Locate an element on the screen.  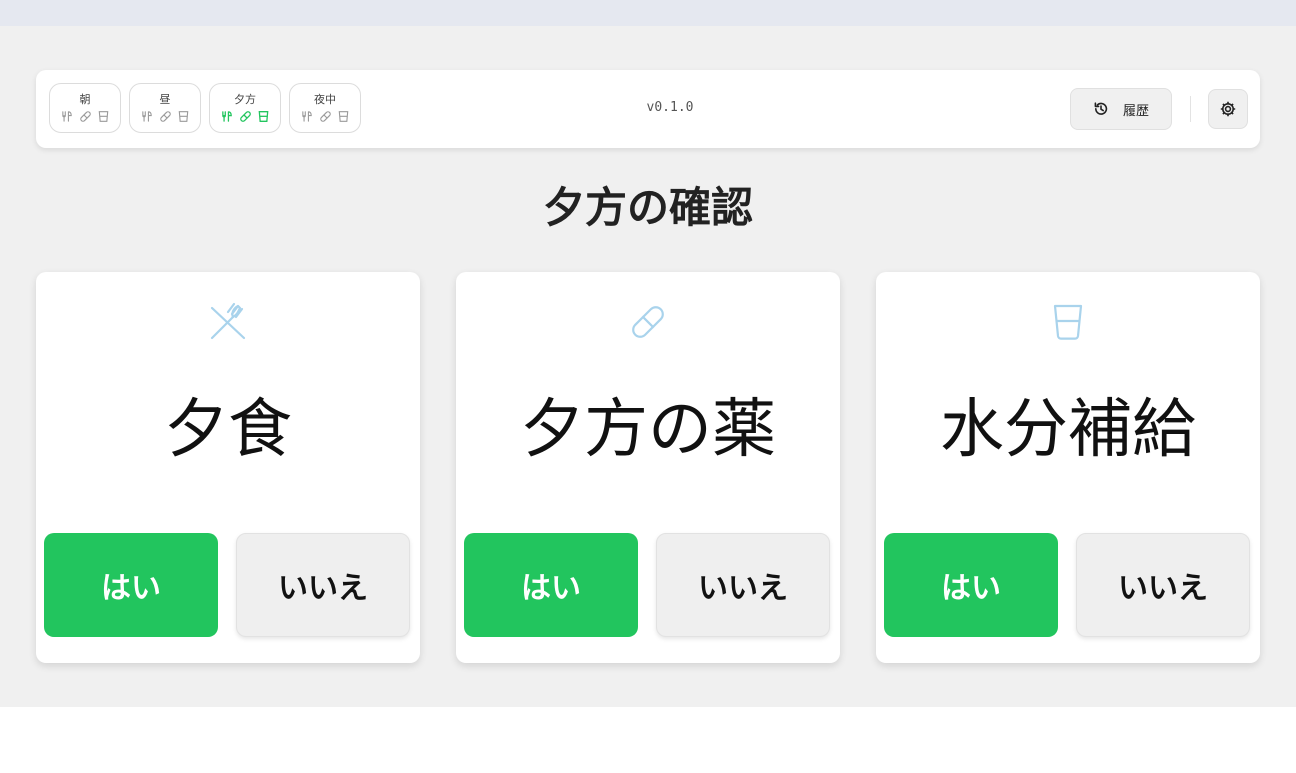
settings-button is located at coordinates (1228, 109).